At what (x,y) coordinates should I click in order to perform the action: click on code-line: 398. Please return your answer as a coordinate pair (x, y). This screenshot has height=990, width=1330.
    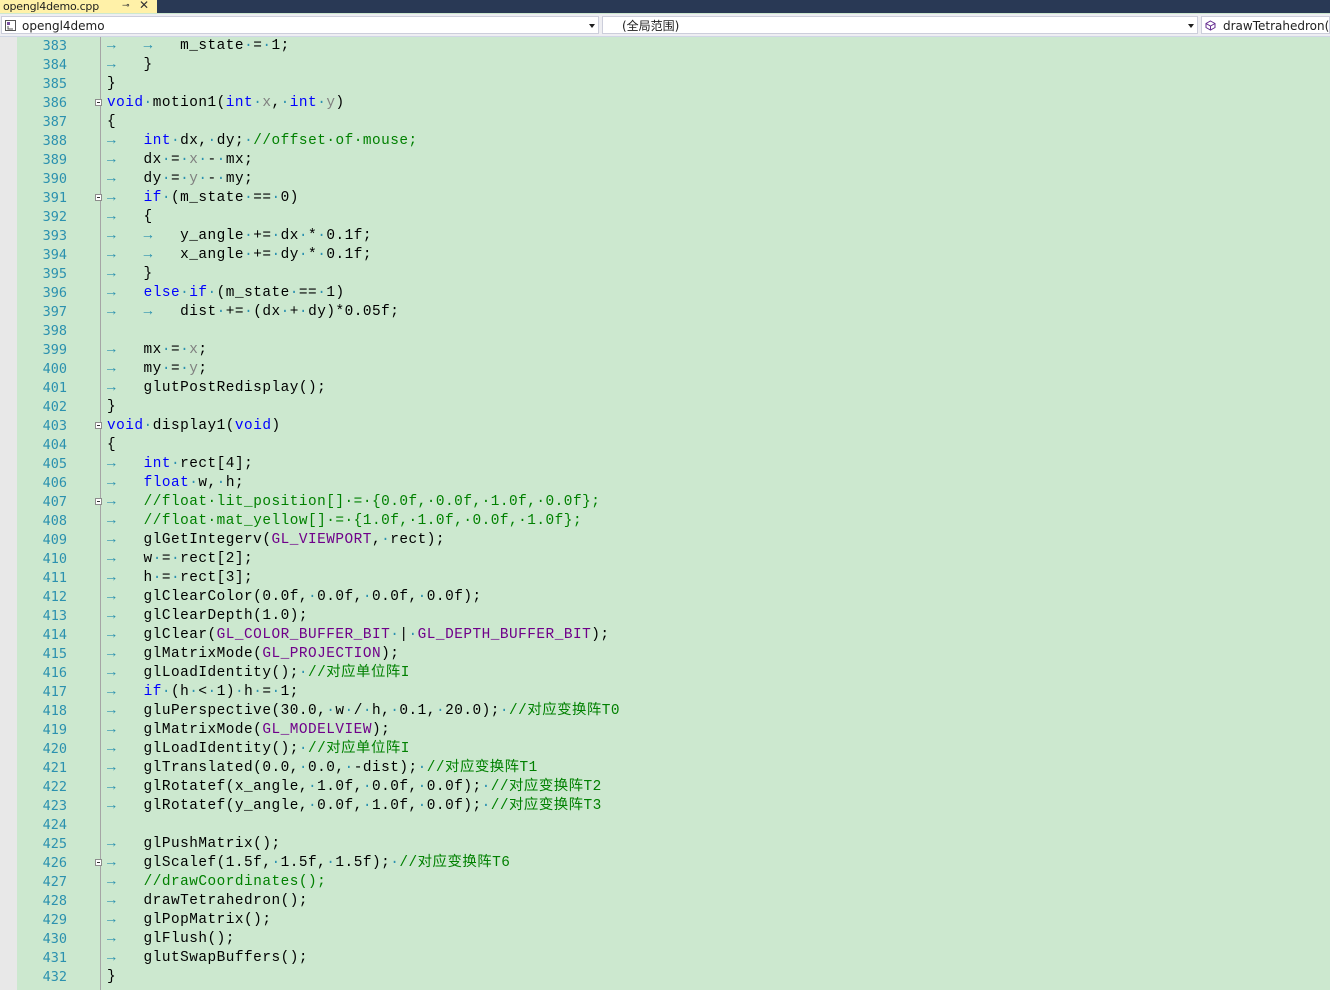
    Looking at the image, I should click on (665, 331).